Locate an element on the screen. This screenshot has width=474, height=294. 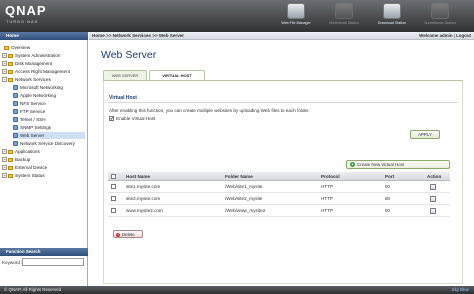
welcome-area: Welcome admin | Logout is located at coordinates (445, 35).